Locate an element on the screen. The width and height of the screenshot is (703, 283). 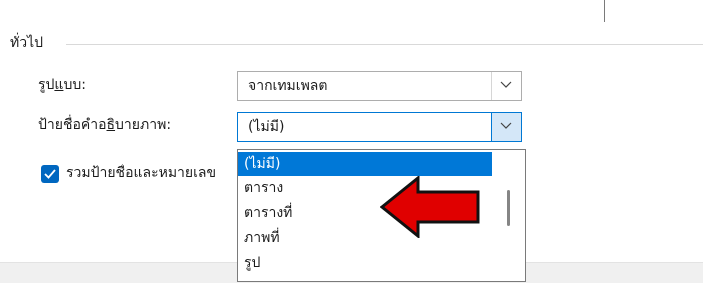
dropdown-option: (ไม่มี) is located at coordinates (365, 164).